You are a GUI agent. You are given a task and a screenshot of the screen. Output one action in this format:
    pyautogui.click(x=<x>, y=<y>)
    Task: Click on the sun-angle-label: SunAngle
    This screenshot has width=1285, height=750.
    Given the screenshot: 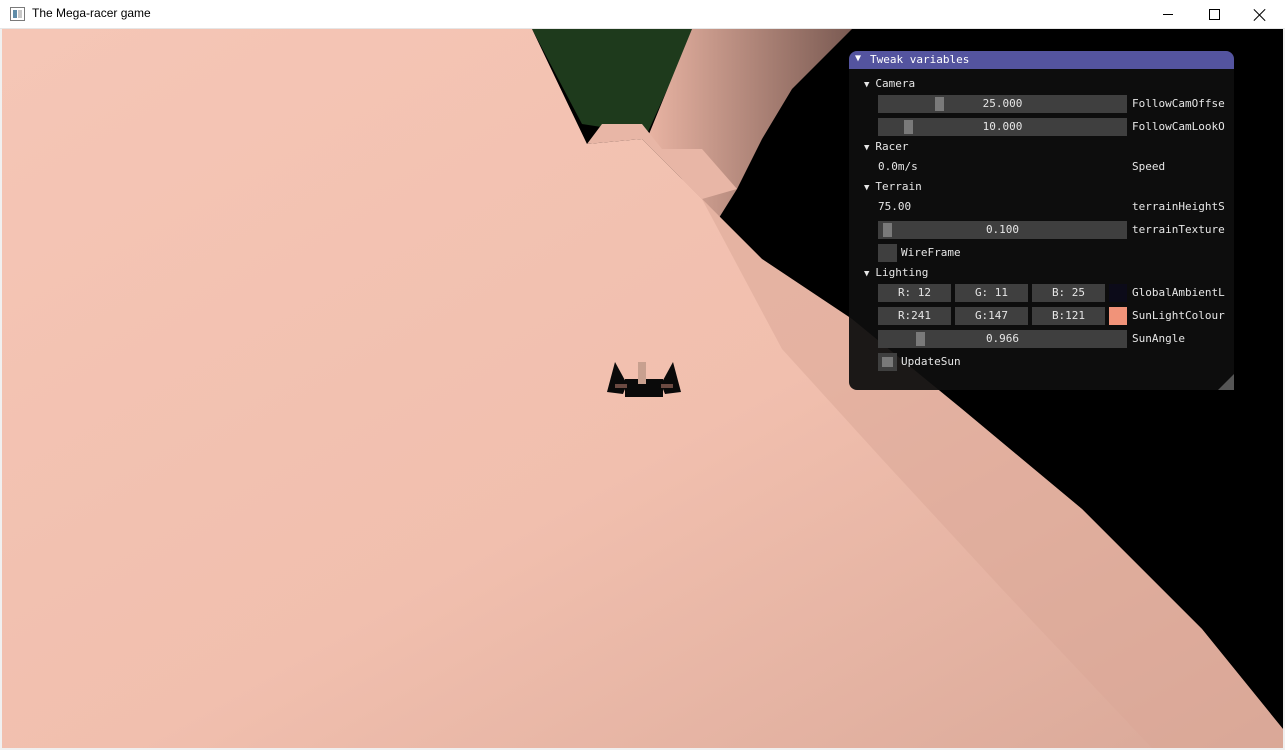 What is the action you would take?
    pyautogui.click(x=1158, y=338)
    